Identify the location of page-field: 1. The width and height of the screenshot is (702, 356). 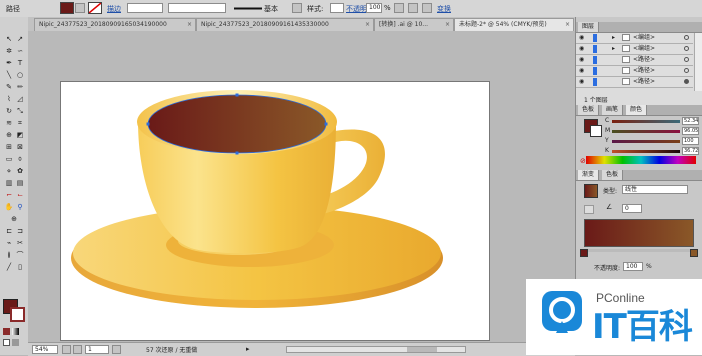
(97, 349).